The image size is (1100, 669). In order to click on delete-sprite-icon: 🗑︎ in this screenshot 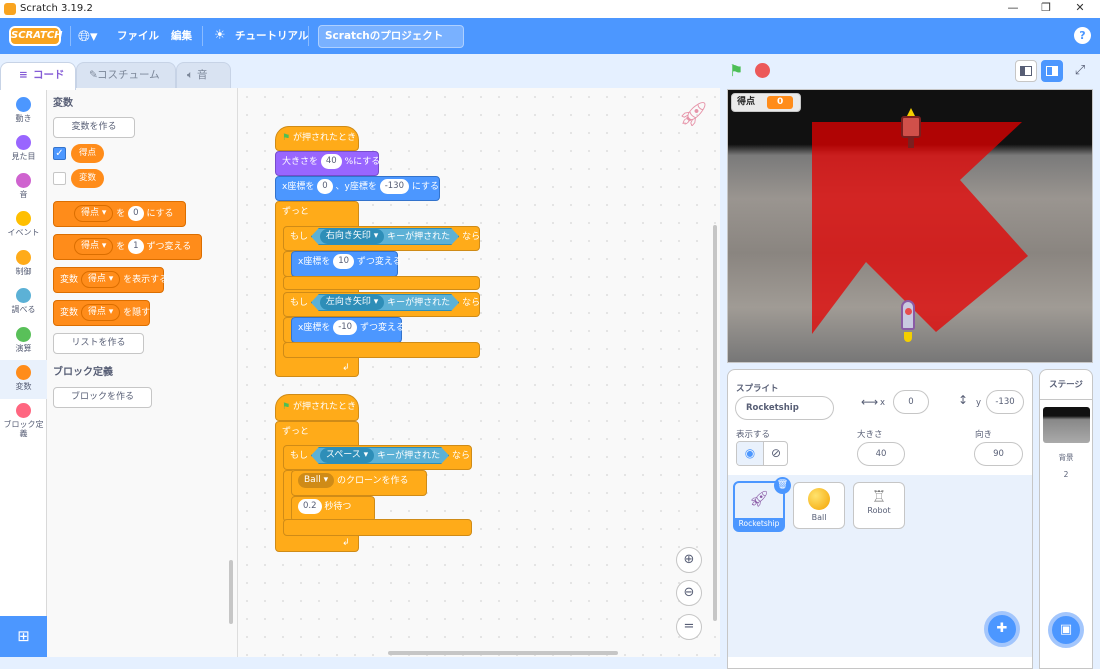, I will do `click(782, 485)`.